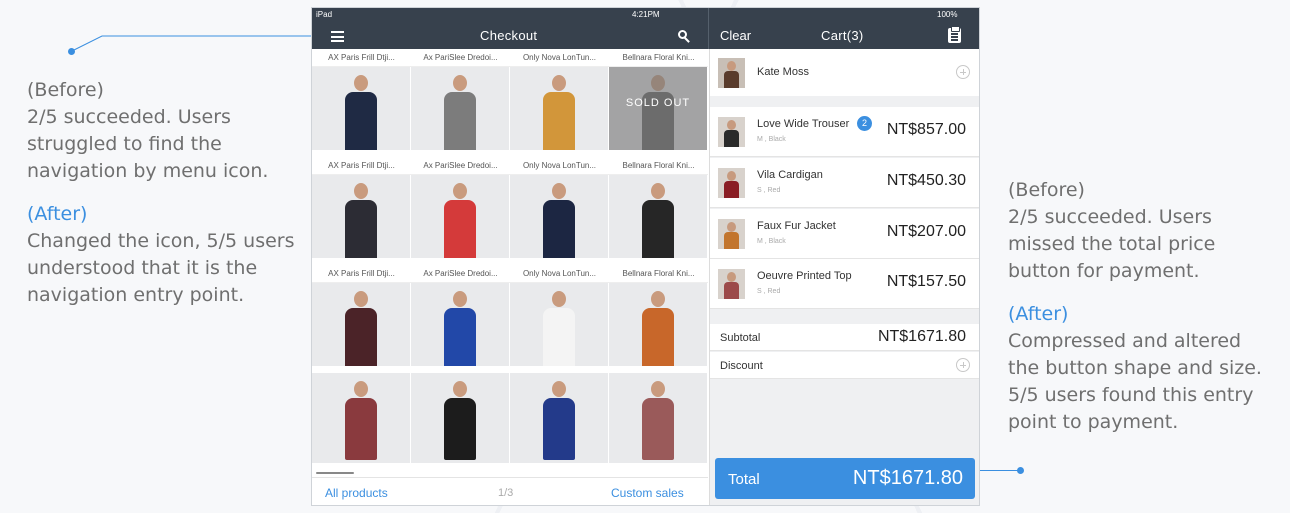 This screenshot has height=513, width=1290. What do you see at coordinates (1131, 395) in the screenshot?
I see `right-after-line: 5/5 users found this entry` at bounding box center [1131, 395].